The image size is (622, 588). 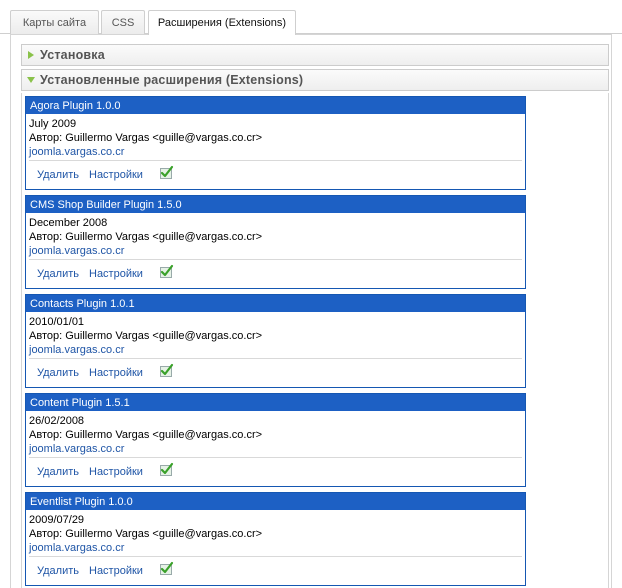 I want to click on install-section-title: Установка, so click(x=72, y=55).